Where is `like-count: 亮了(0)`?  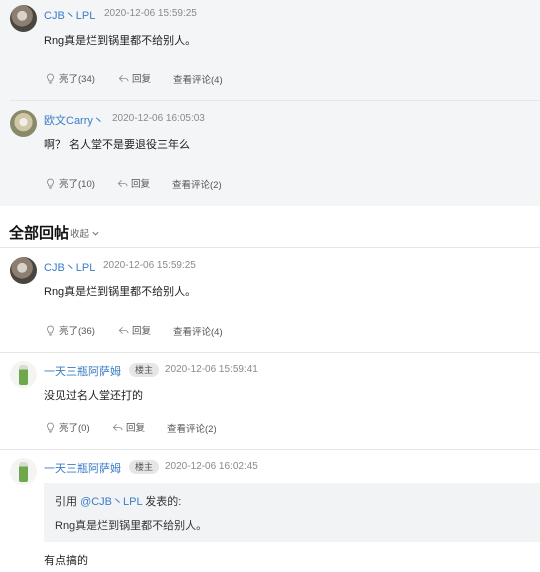 like-count: 亮了(0) is located at coordinates (74, 428).